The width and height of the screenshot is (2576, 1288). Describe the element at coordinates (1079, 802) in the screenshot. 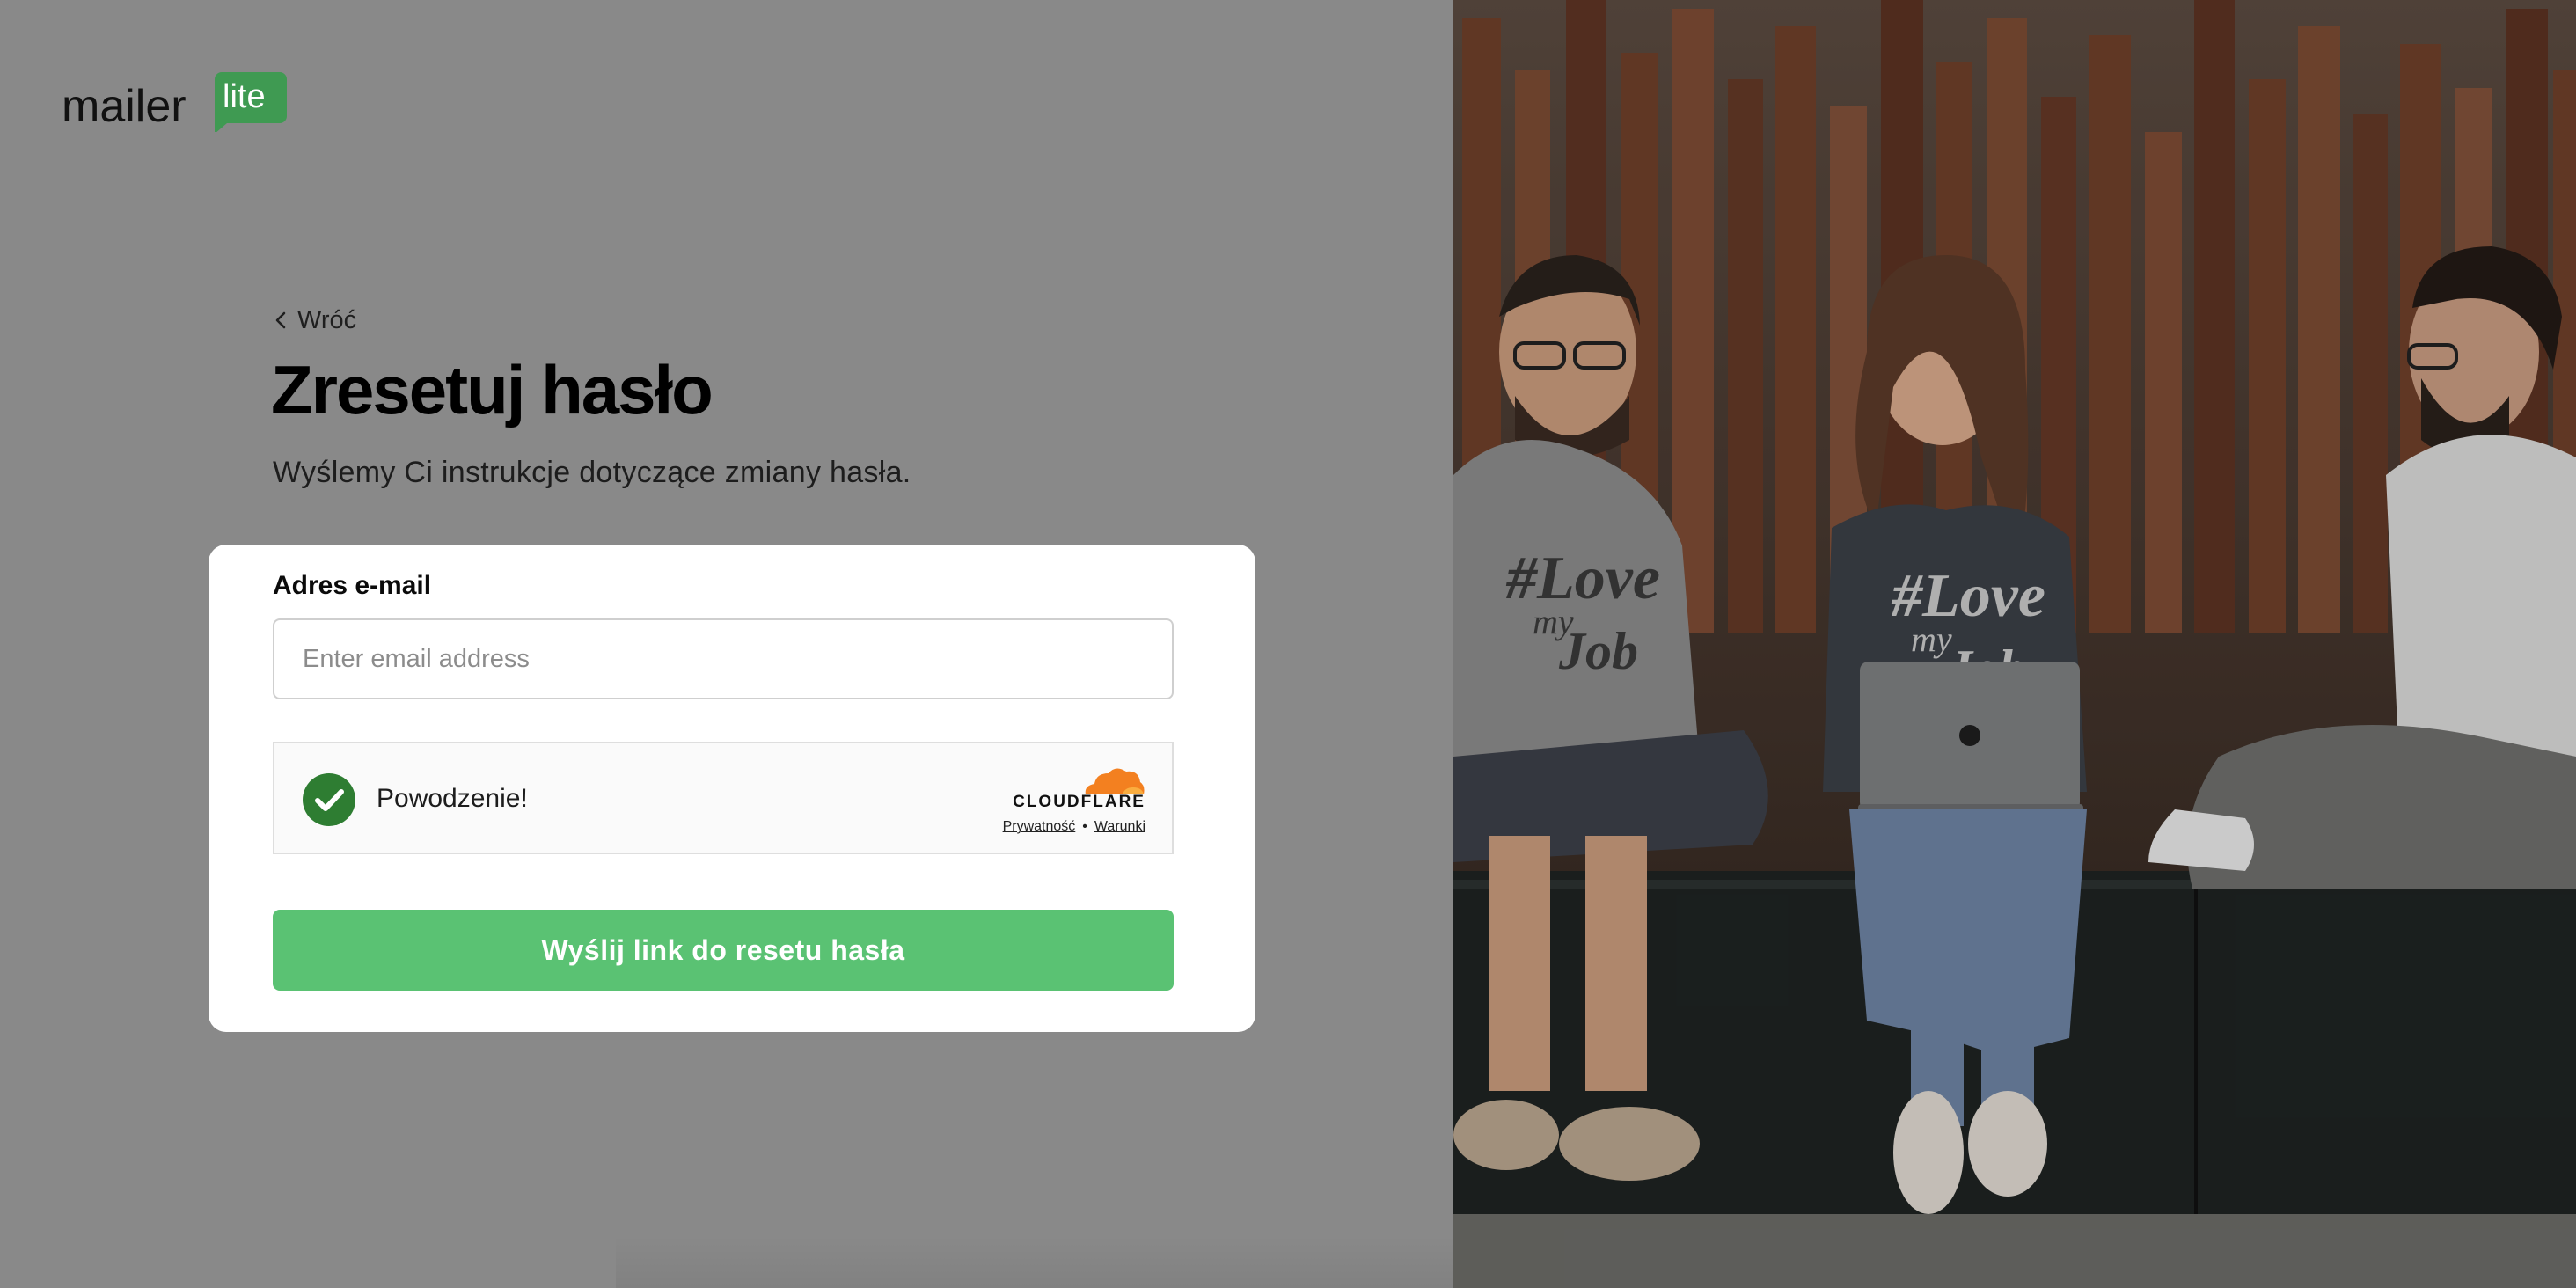

I see `cloudflare-wordmark: CLOUDFLARE` at that location.